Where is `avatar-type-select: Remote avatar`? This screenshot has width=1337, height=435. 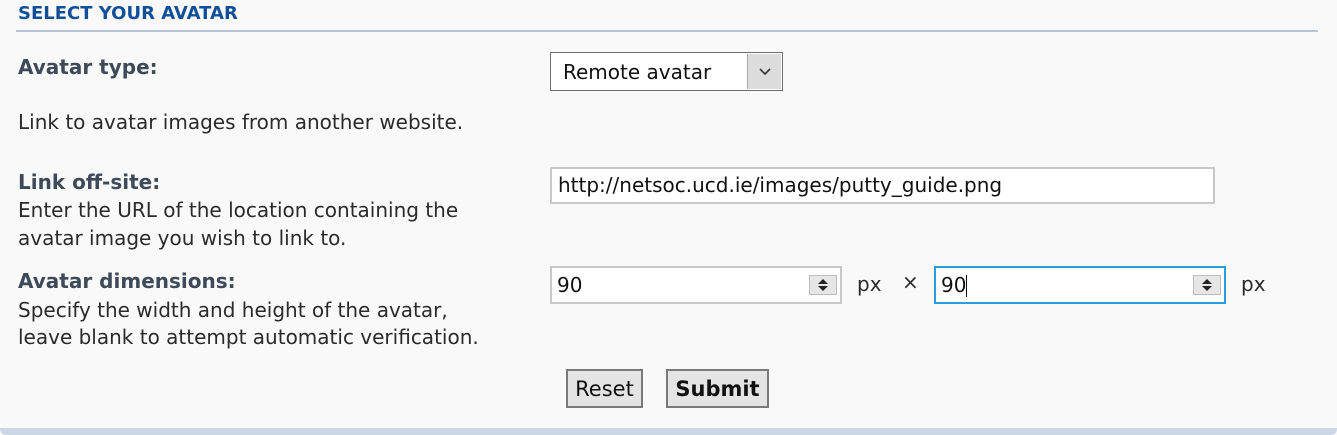 avatar-type-select: Remote avatar is located at coordinates (666, 71).